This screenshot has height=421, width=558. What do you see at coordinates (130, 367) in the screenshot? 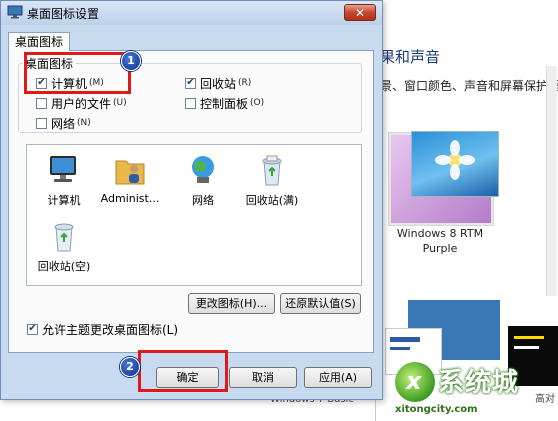
I see `step-badge-2: 2` at bounding box center [130, 367].